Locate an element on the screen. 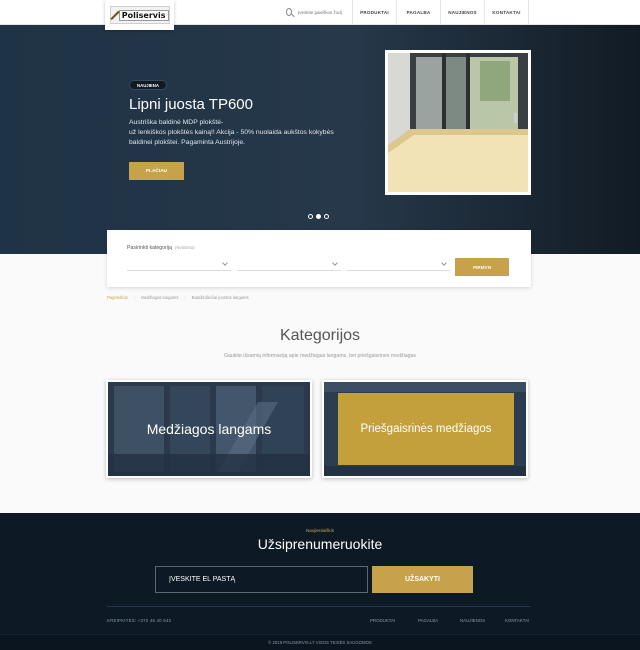 The width and height of the screenshot is (640, 650). hero-more-button: PLAČIAU is located at coordinates (156, 171).